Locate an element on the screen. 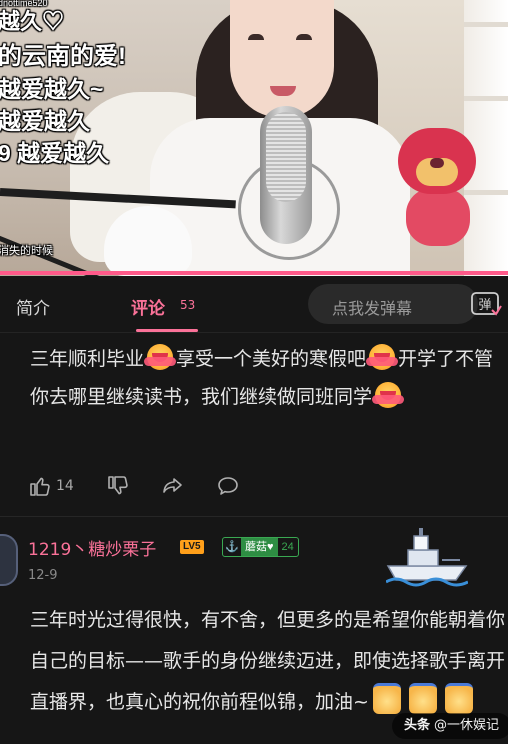 Image resolution: width=508 pixels, height=744 pixels. danmaku-line-5: 9 越爱越久 is located at coordinates (55, 153).